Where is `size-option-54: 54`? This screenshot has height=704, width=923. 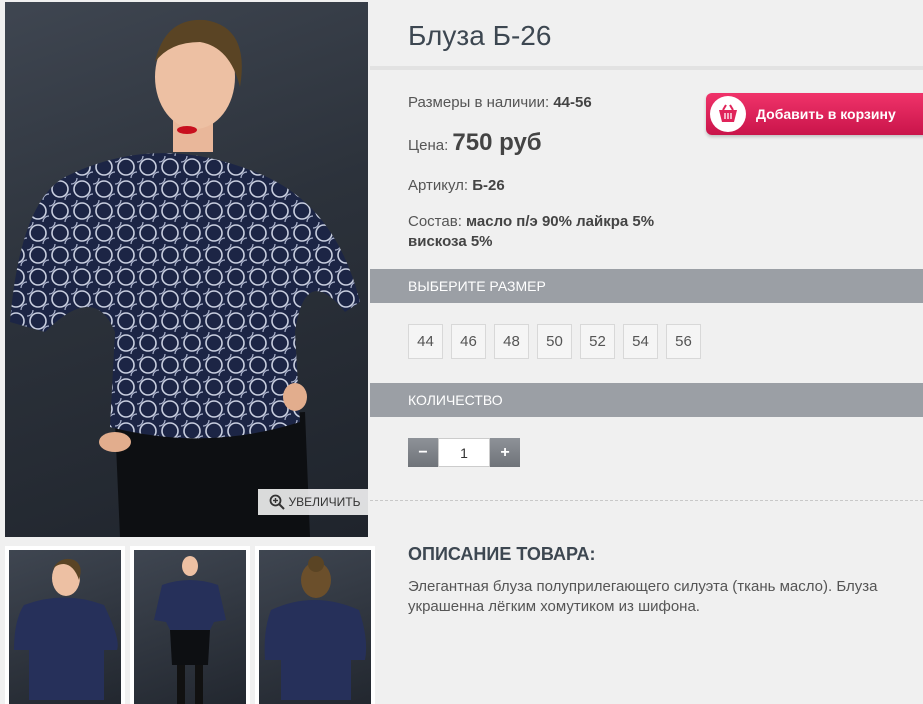
size-option-54: 54 is located at coordinates (640, 341).